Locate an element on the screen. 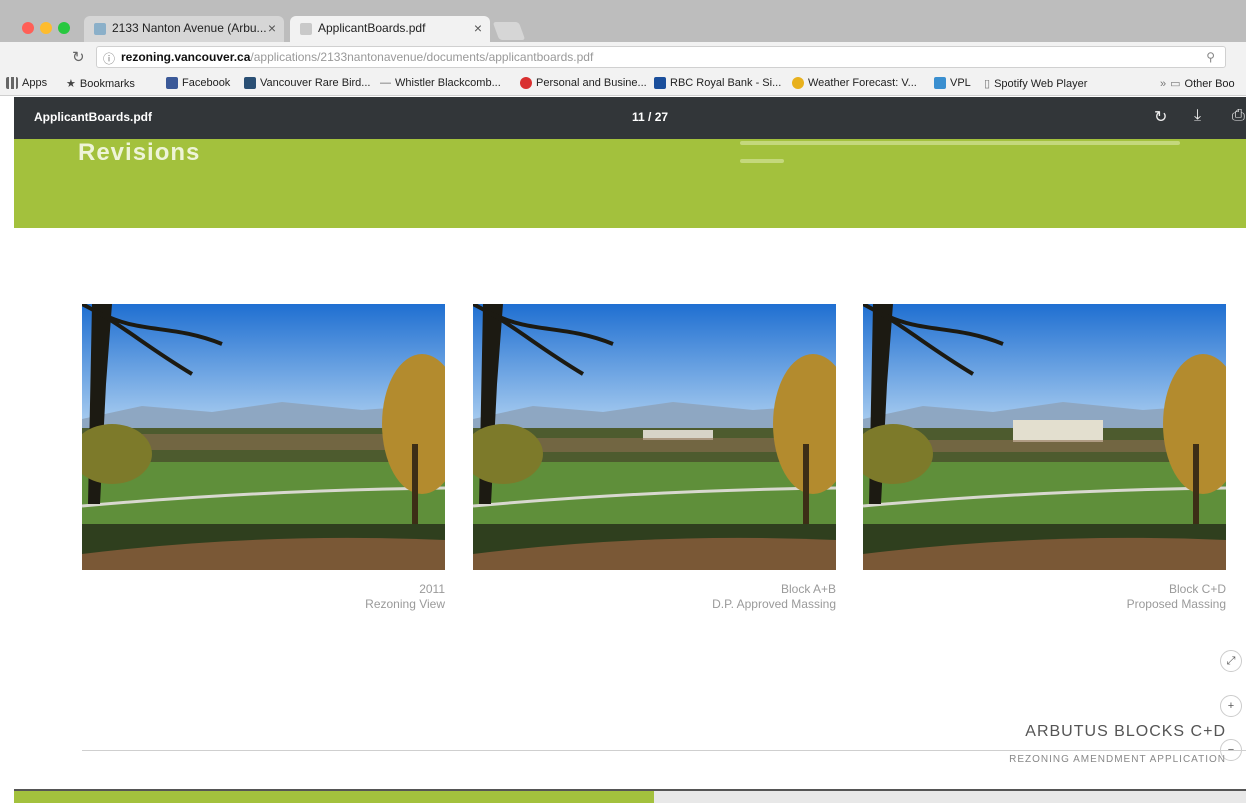 Image resolution: width=1246 pixels, height=803 pixels. heading-band: Revisions is located at coordinates (630, 183).